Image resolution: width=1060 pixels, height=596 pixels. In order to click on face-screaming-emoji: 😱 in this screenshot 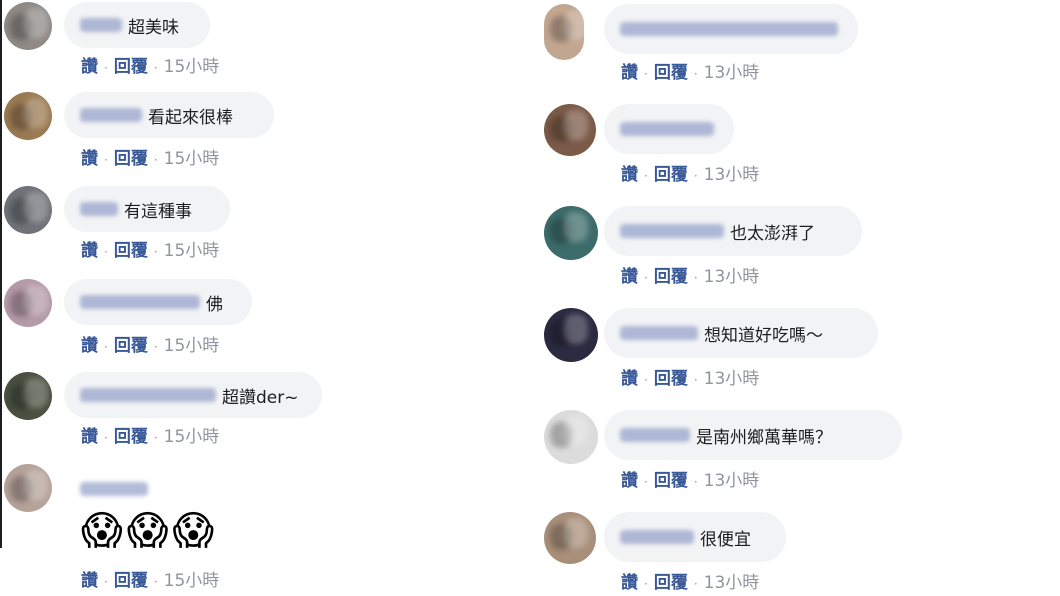, I will do `click(147, 531)`.